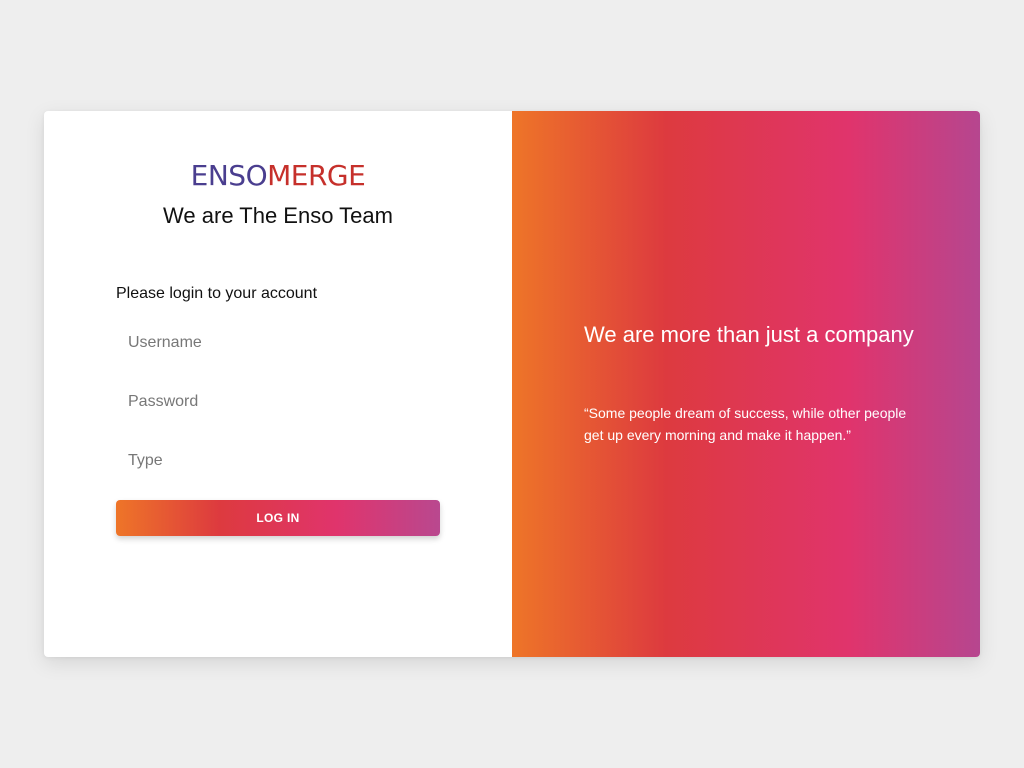 Image resolution: width=1024 pixels, height=768 pixels. Describe the element at coordinates (278, 215) in the screenshot. I see `page-title: We are The Enso Team` at that location.